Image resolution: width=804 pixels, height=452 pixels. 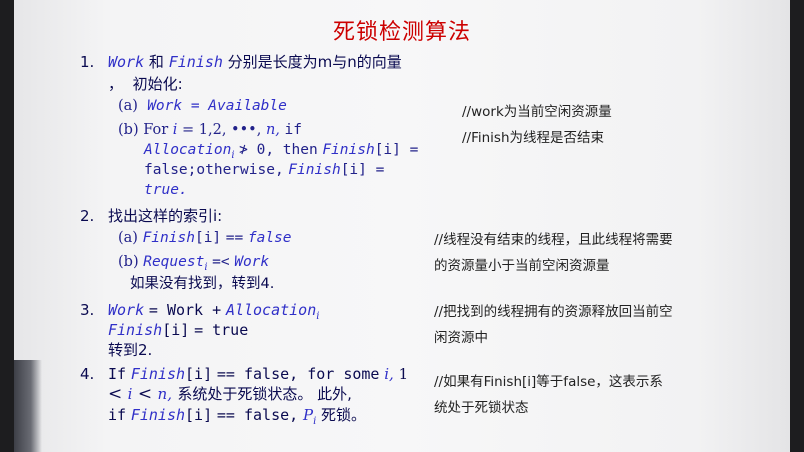 I want to click on step-1a: (a) Work = Available, so click(x=202, y=106).